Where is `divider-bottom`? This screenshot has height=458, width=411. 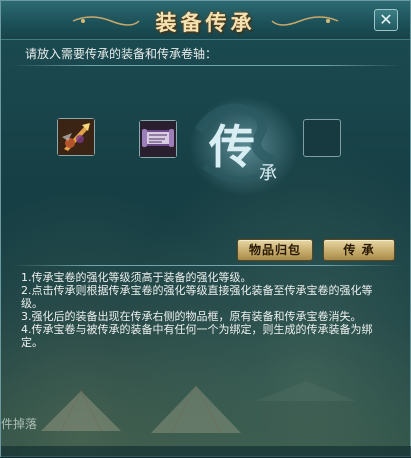 divider-bottom is located at coordinates (205, 265).